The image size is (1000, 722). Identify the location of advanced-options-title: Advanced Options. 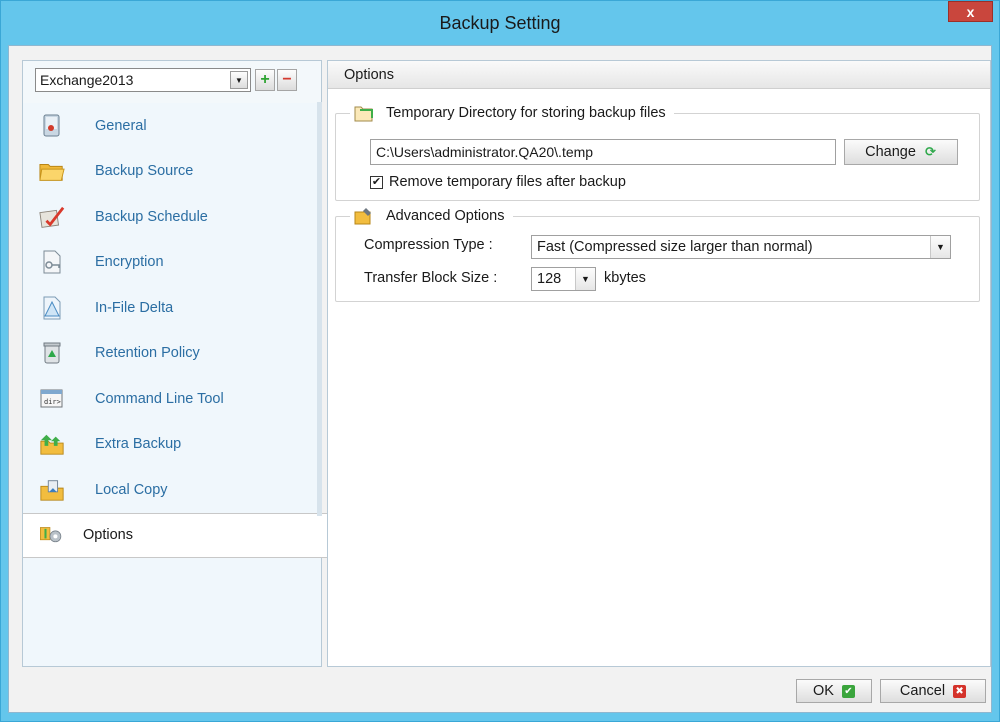
(445, 216).